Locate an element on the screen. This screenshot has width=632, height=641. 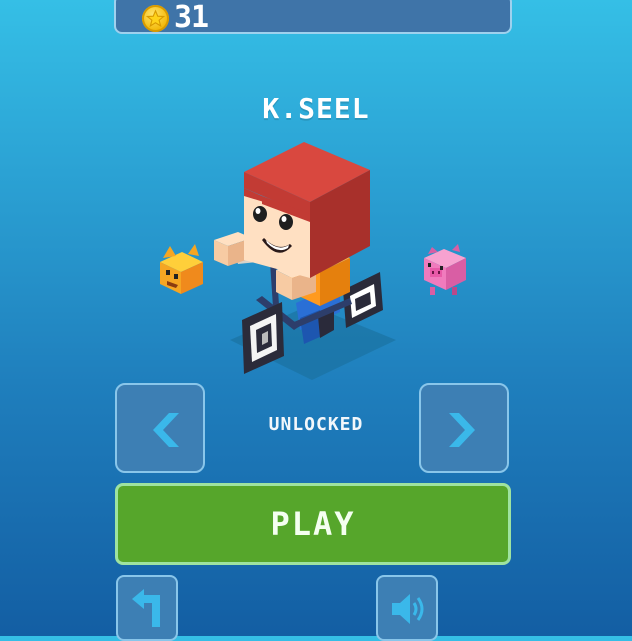
play-button: PLAY is located at coordinates (313, 524).